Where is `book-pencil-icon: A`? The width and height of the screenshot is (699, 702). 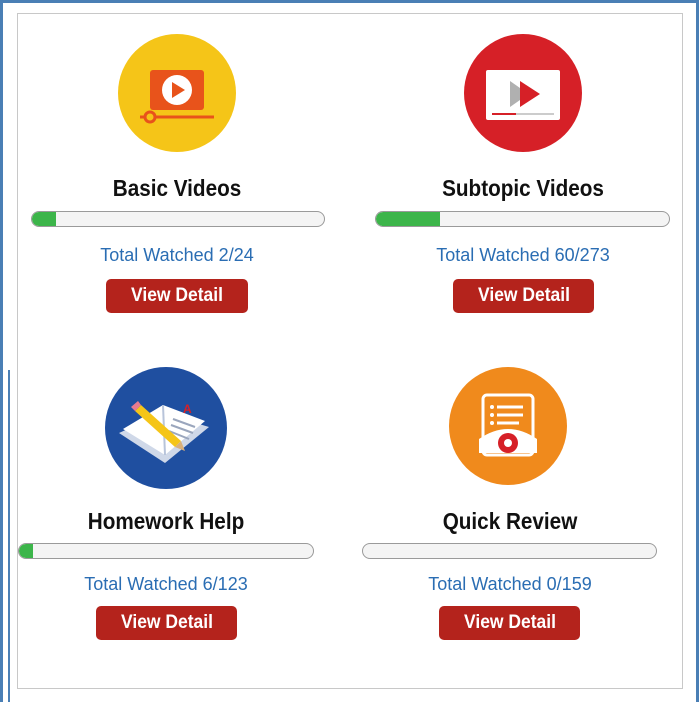 book-pencil-icon: A is located at coordinates (166, 428).